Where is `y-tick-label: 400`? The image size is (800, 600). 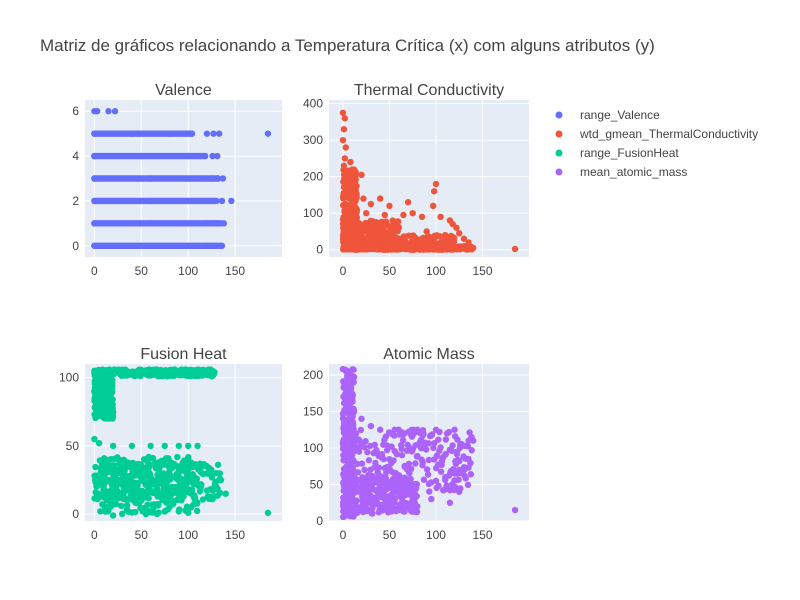 y-tick-label: 400 is located at coordinates (313, 104).